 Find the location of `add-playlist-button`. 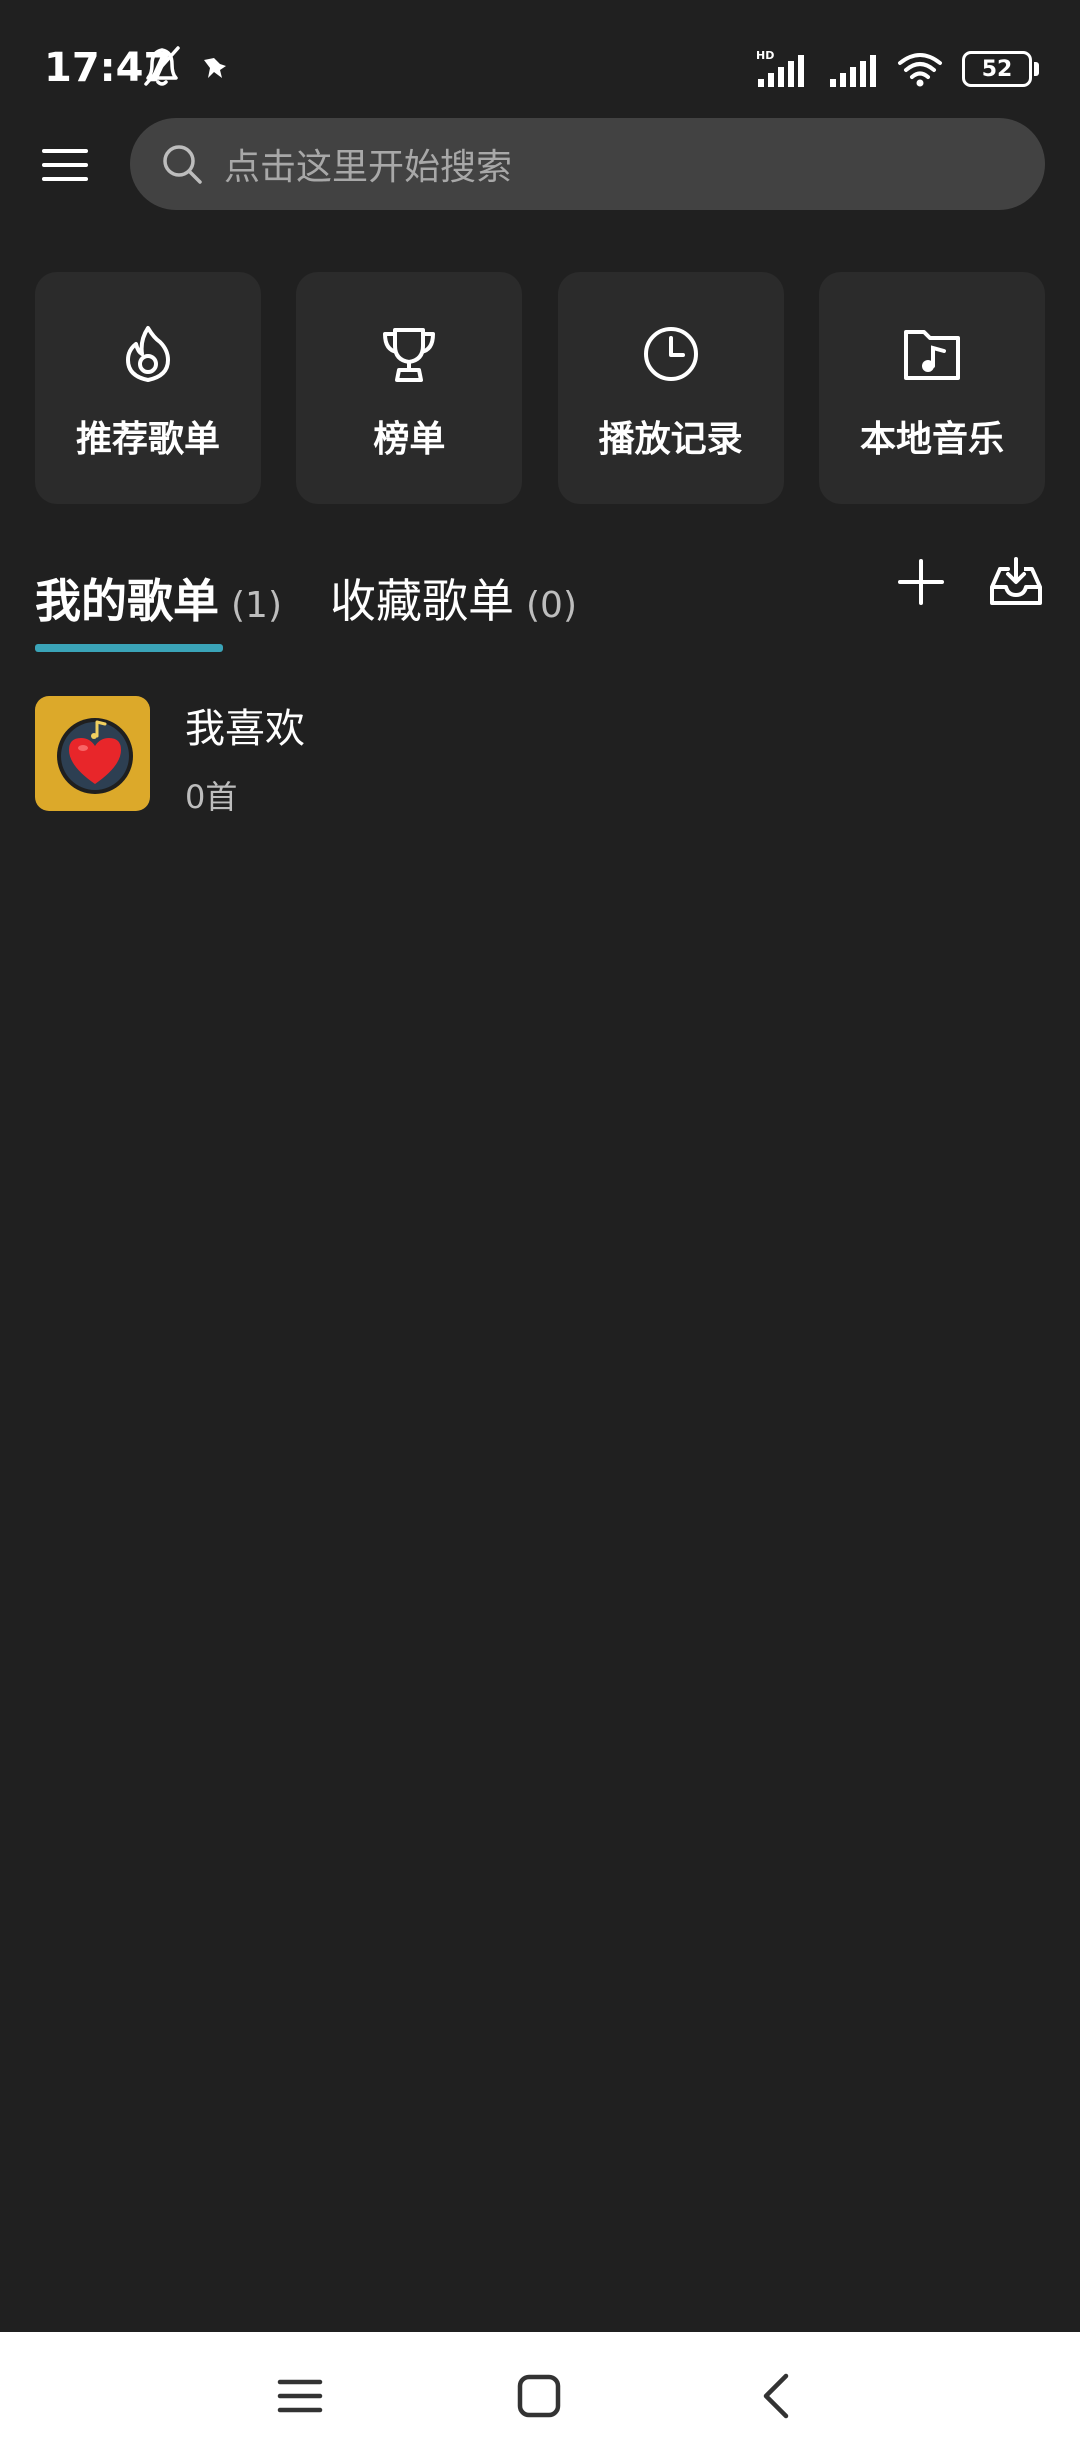

add-playlist-button is located at coordinates (921, 582).